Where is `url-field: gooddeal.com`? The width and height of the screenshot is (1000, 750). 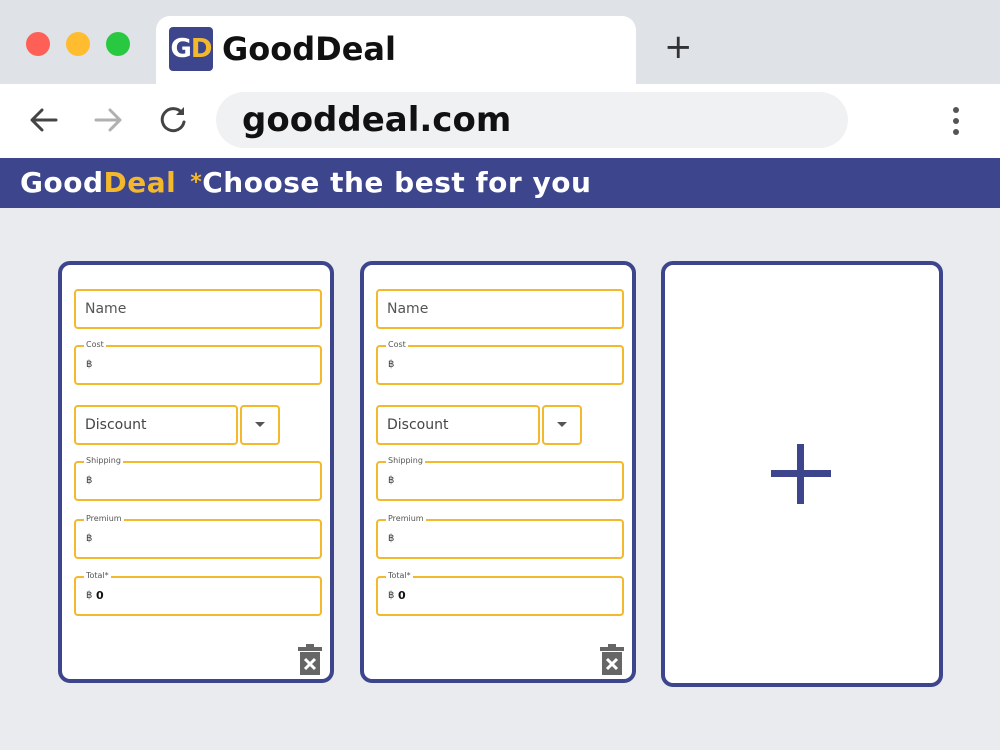
url-field: gooddeal.com is located at coordinates (532, 120).